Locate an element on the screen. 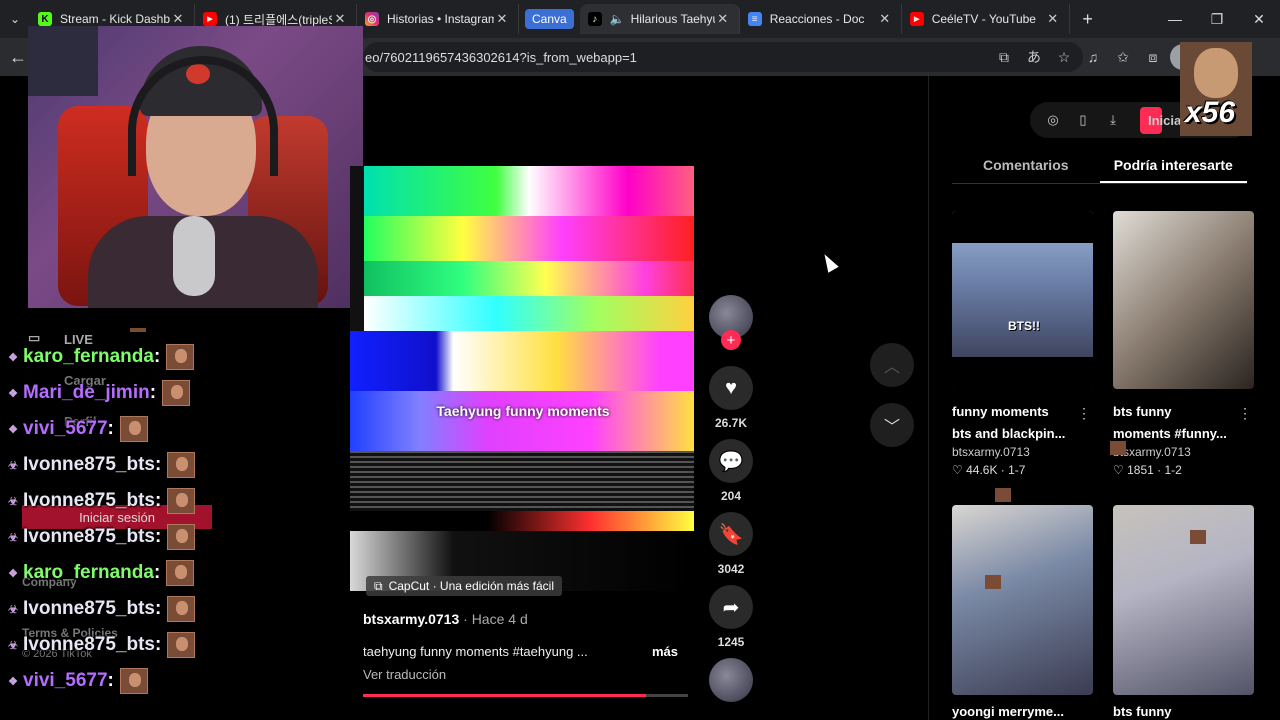 The width and height of the screenshot is (1280, 720). share-button: ➦ 1245 is located at coordinates (731, 617).